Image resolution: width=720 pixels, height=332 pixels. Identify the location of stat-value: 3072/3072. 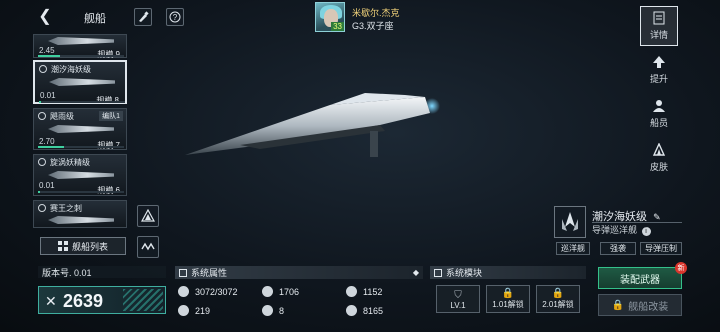
(216, 291).